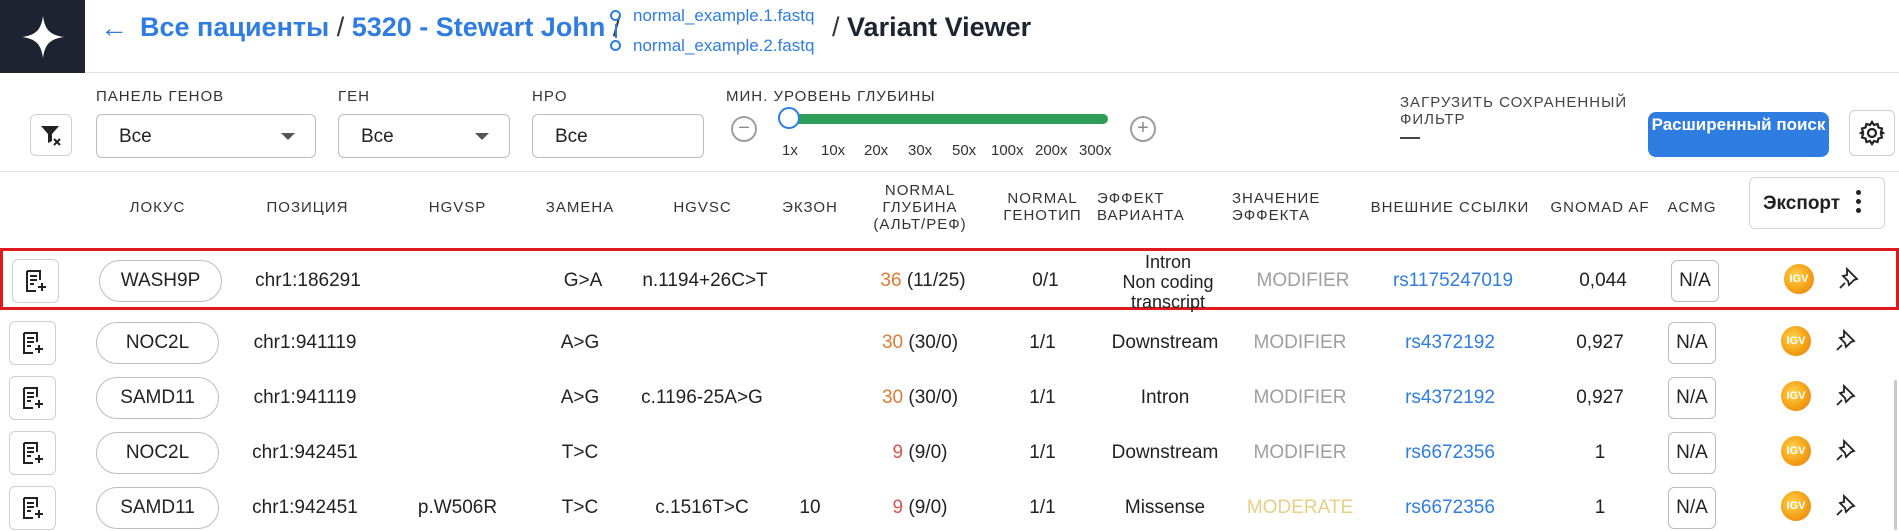 Image resolution: width=1899 pixels, height=531 pixels. Describe the element at coordinates (1859, 203) in the screenshot. I see `more-vertical-icon` at that location.